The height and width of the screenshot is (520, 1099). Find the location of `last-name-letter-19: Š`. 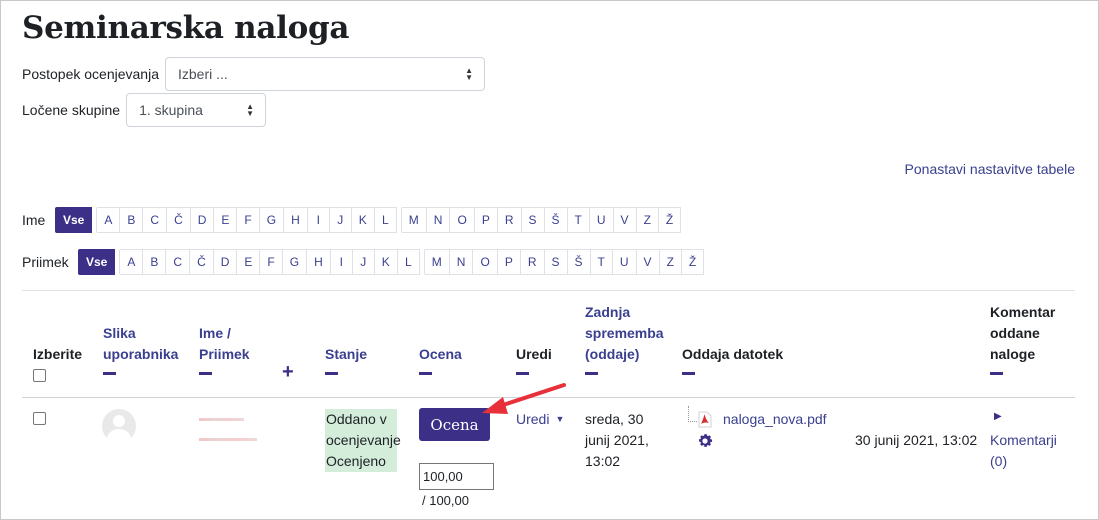

last-name-letter-19: Š is located at coordinates (578, 262).